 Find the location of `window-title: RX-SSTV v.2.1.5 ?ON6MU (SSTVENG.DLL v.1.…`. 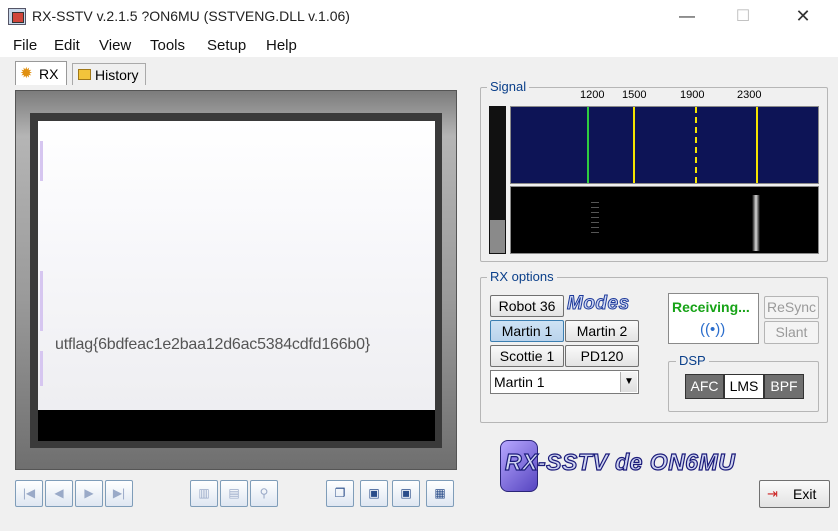

window-title: RX-SSTV v.2.1.5 ?ON6MU (SSTVENG.DLL v.1.… is located at coordinates (191, 16).